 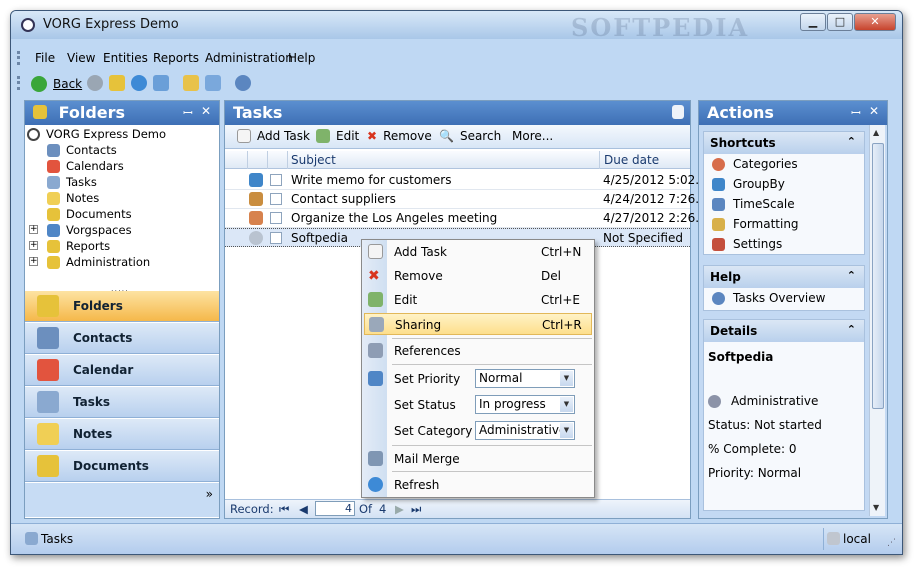 I want to click on menu-reports: Reports, so click(x=176, y=58).